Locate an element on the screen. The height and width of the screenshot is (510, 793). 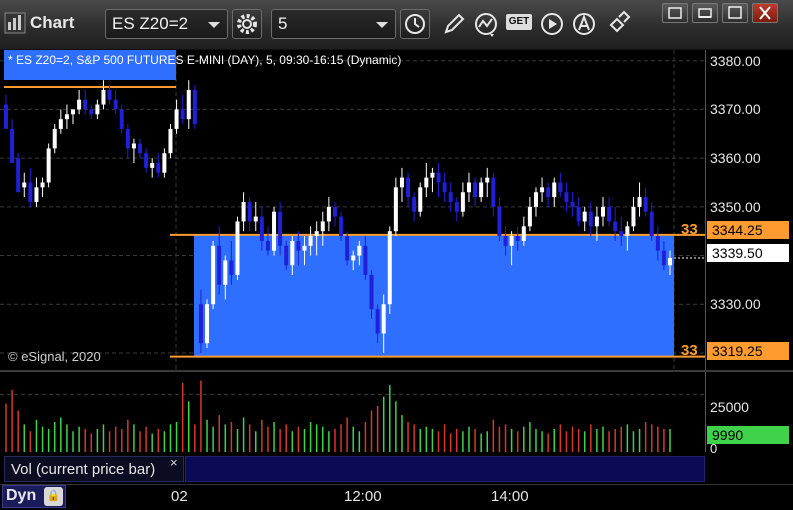
upper-line-side-tag: 33 is located at coordinates (689, 229).